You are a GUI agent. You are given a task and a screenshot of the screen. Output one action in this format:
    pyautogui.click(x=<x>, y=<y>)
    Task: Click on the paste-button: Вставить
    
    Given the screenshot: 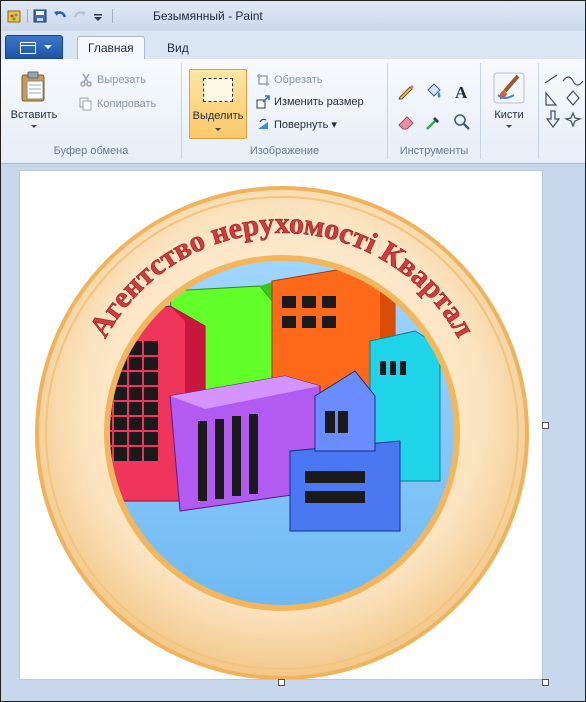 What is the action you would take?
    pyautogui.click(x=34, y=99)
    